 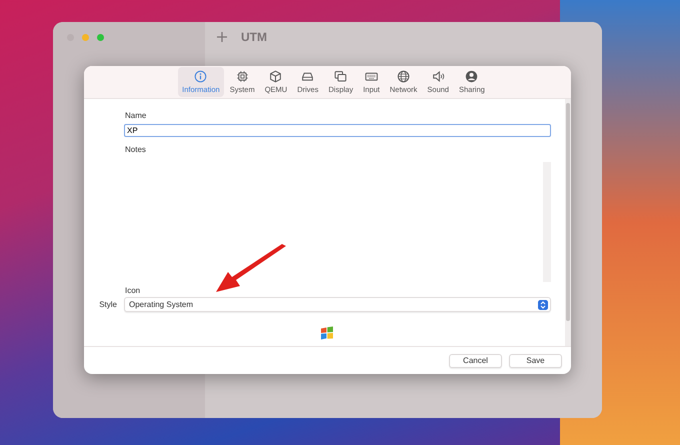 I want to click on field-label: Name, so click(x=136, y=116).